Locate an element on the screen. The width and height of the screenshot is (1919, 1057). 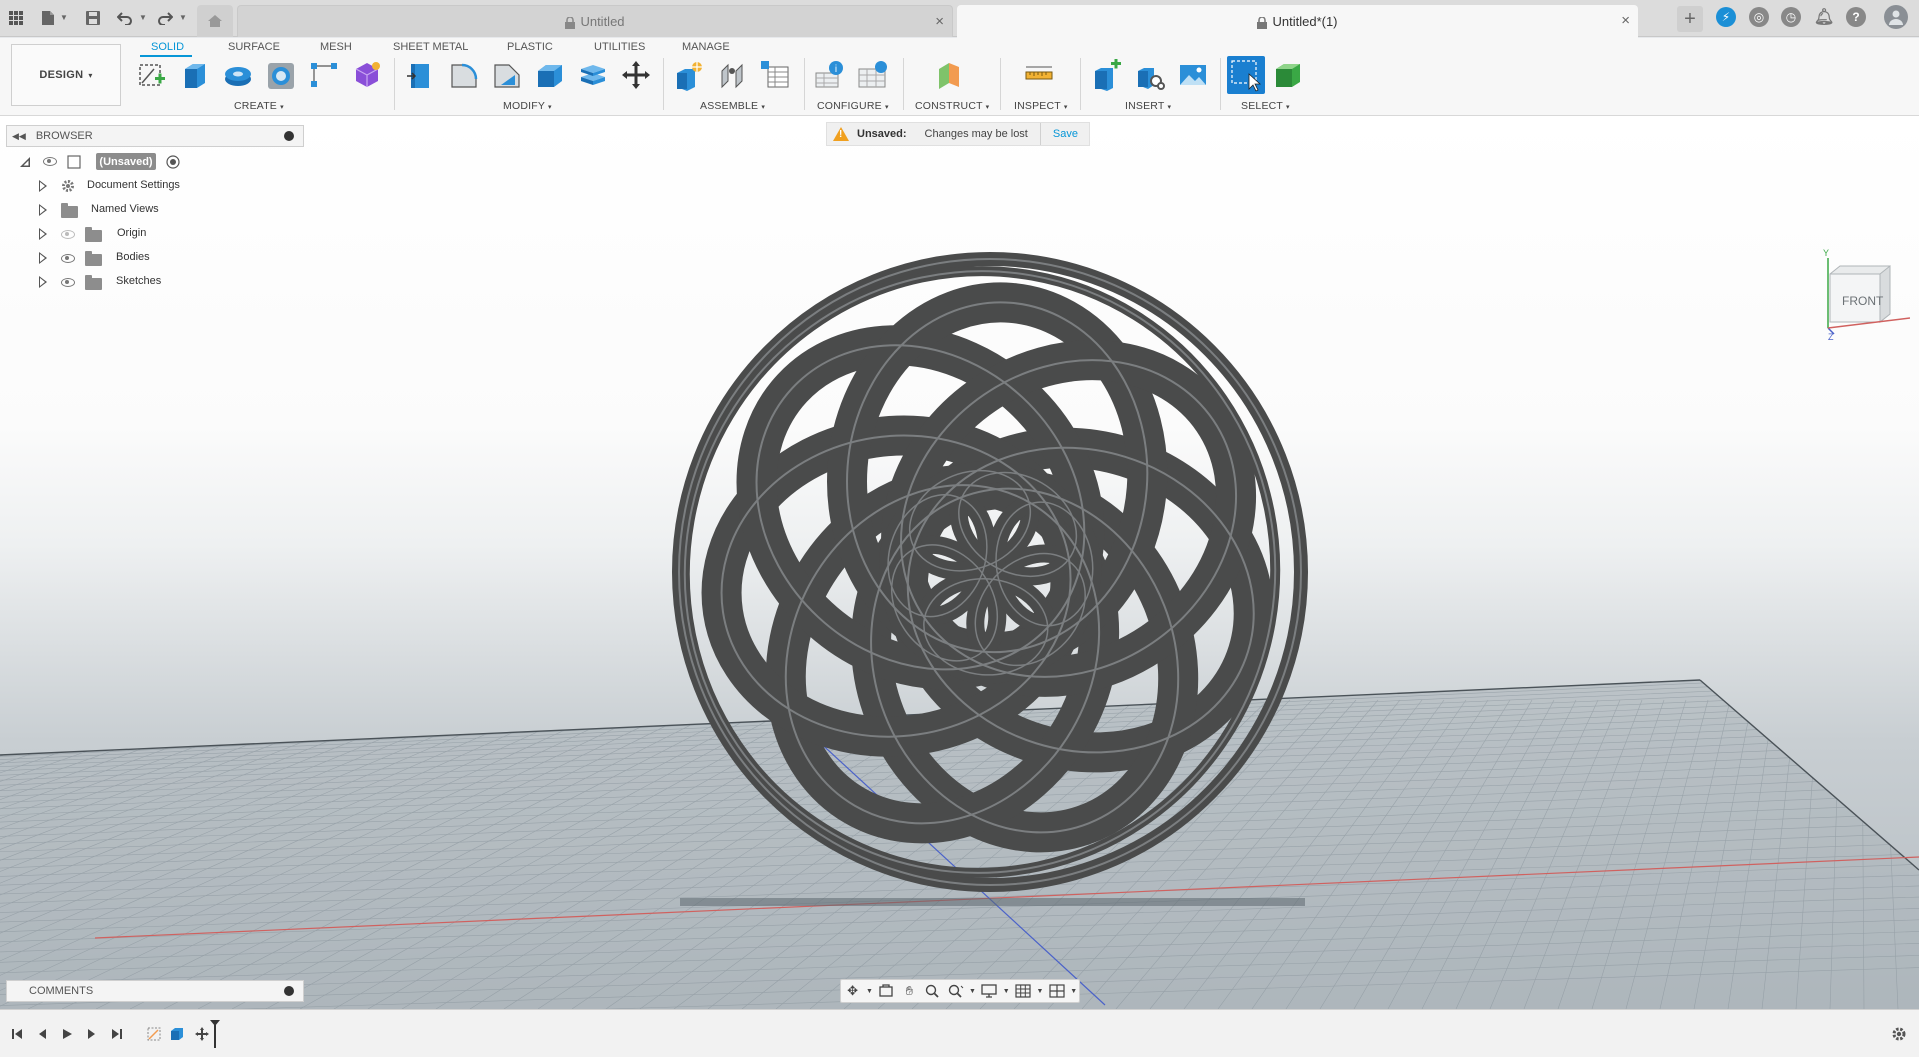
chamfer-icon is located at coordinates (507, 75).